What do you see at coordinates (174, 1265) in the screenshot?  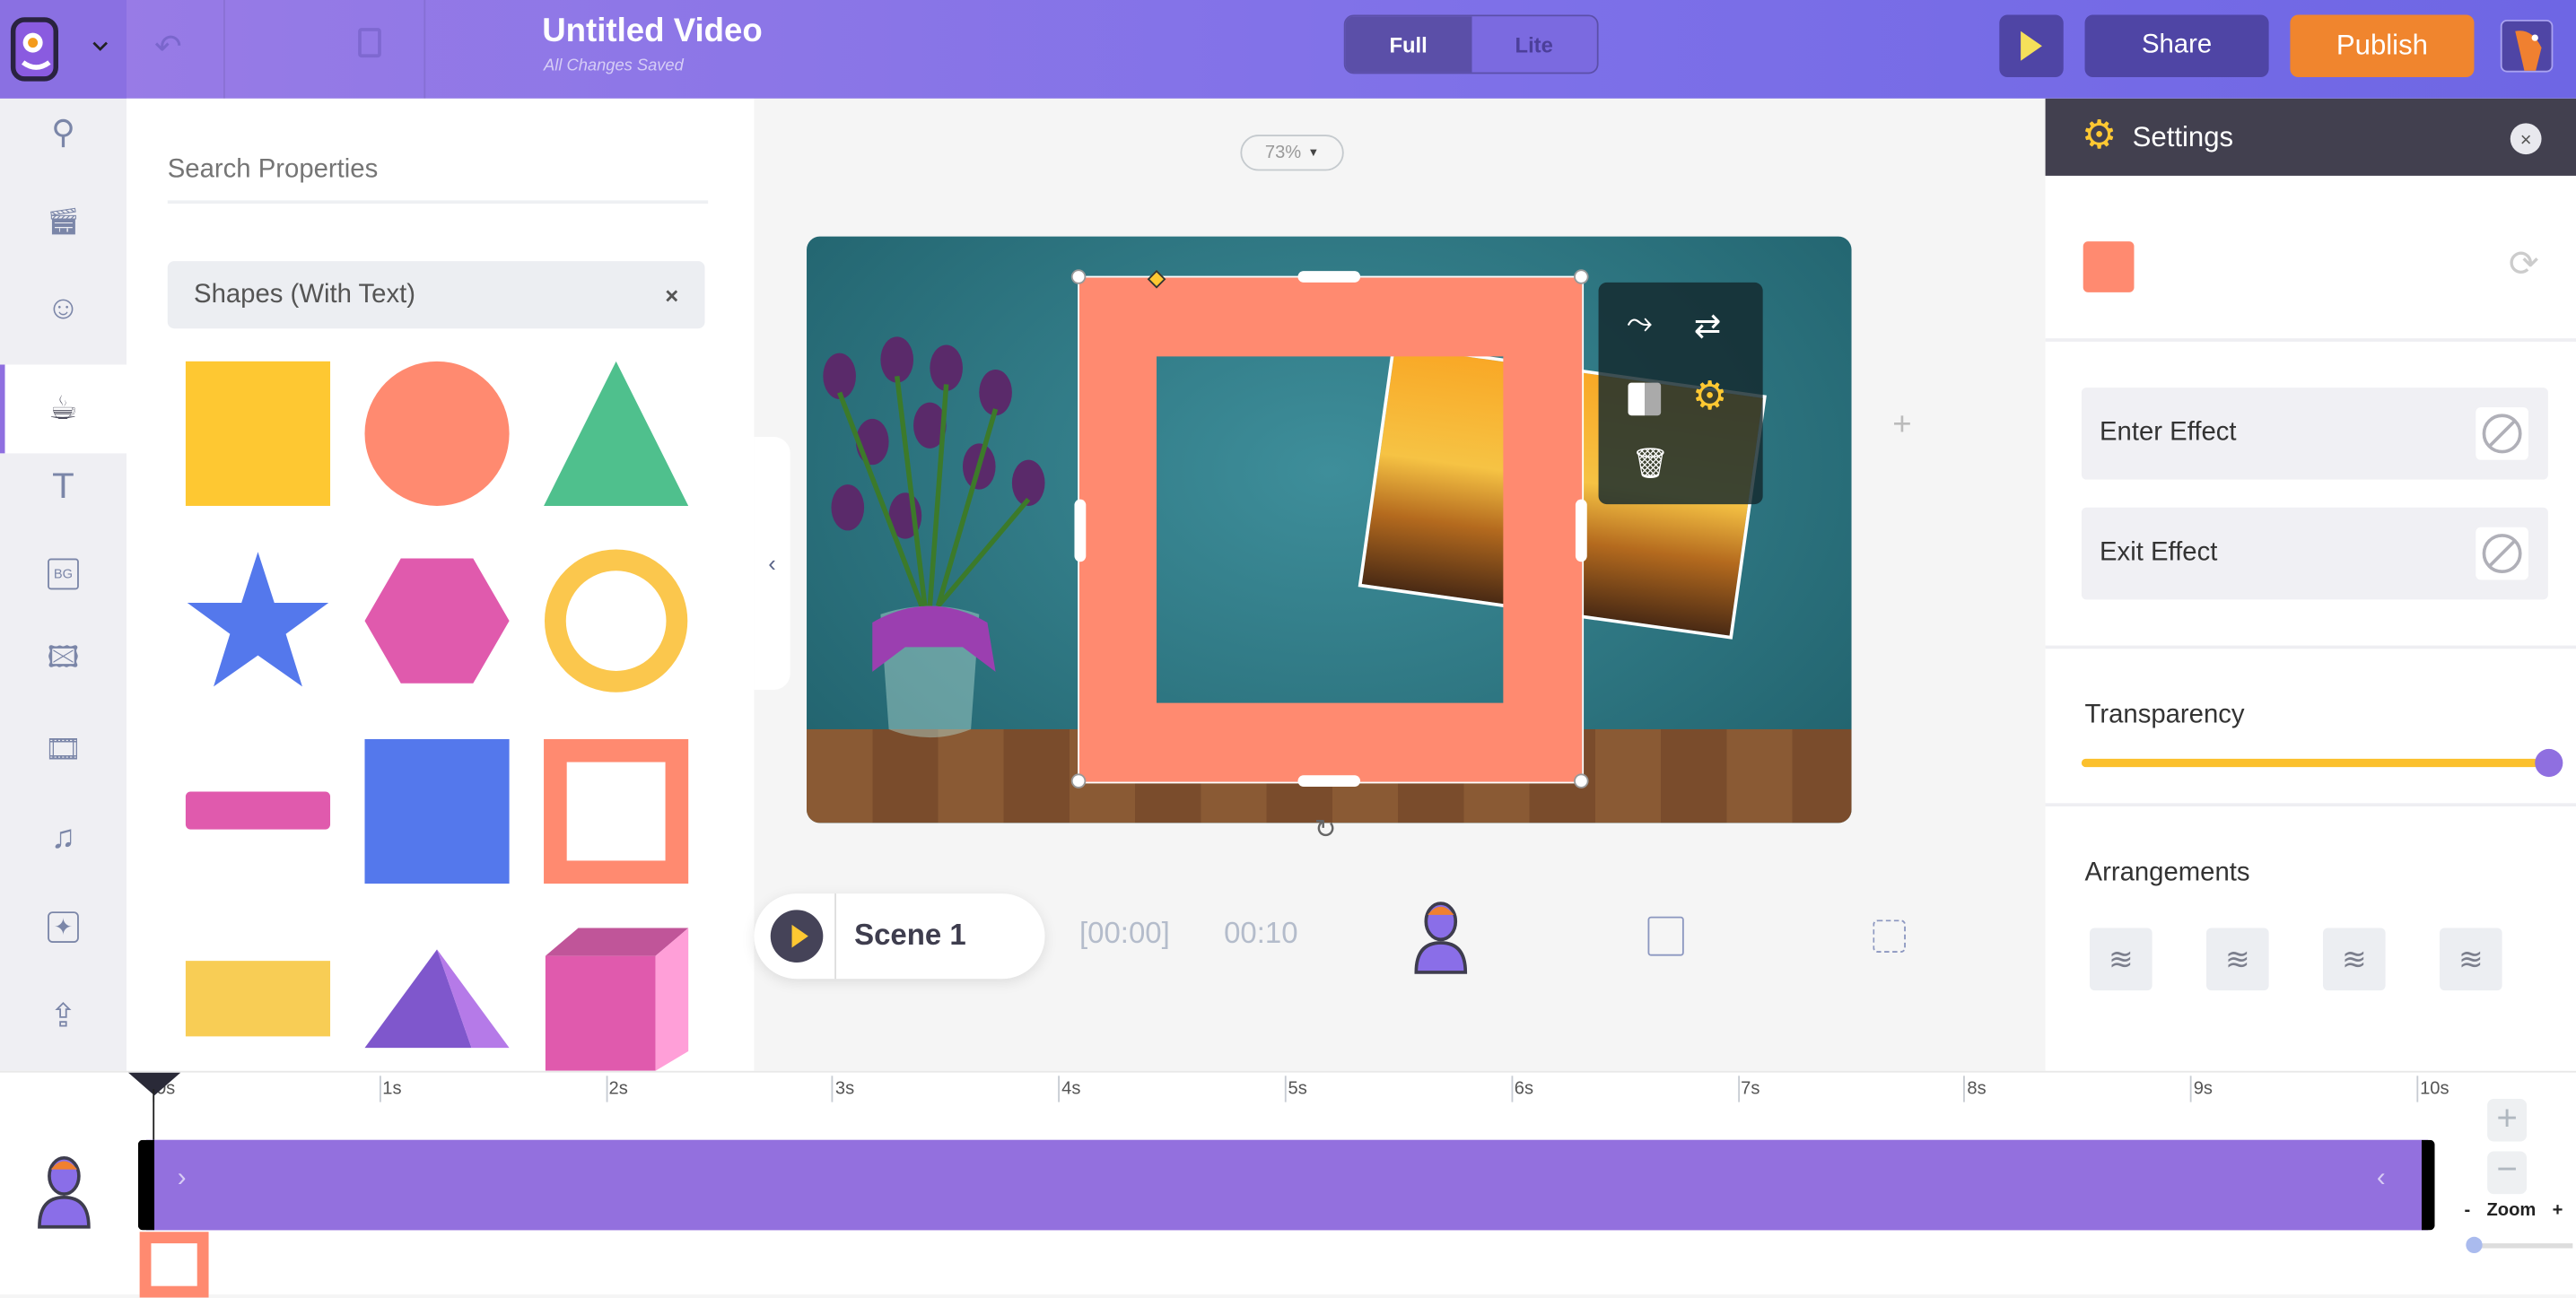 I see `shape-track-thumbnail` at bounding box center [174, 1265].